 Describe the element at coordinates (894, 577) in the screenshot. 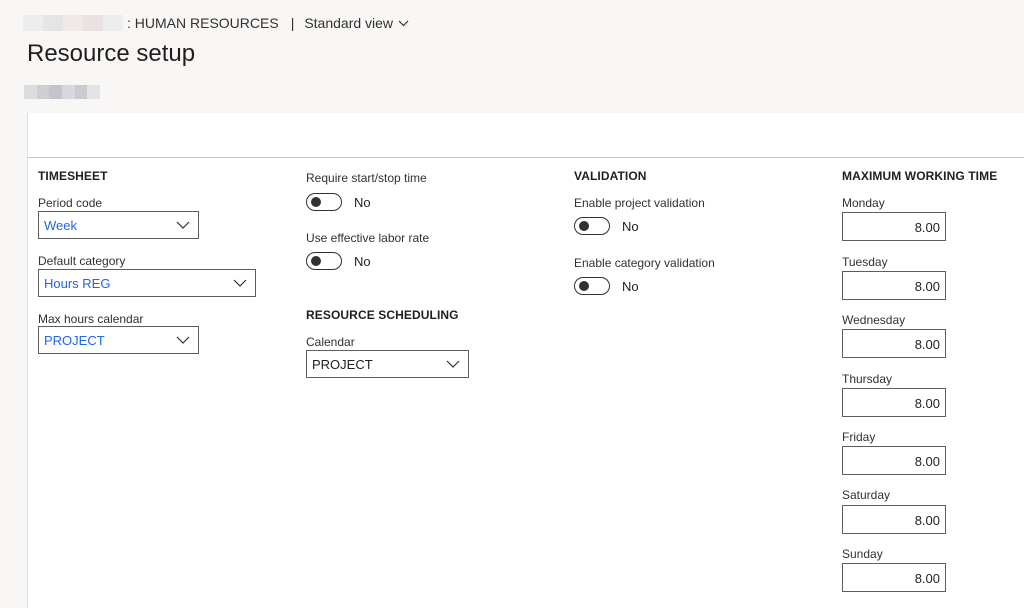

I see `sunday-hours-input: 8.00` at that location.